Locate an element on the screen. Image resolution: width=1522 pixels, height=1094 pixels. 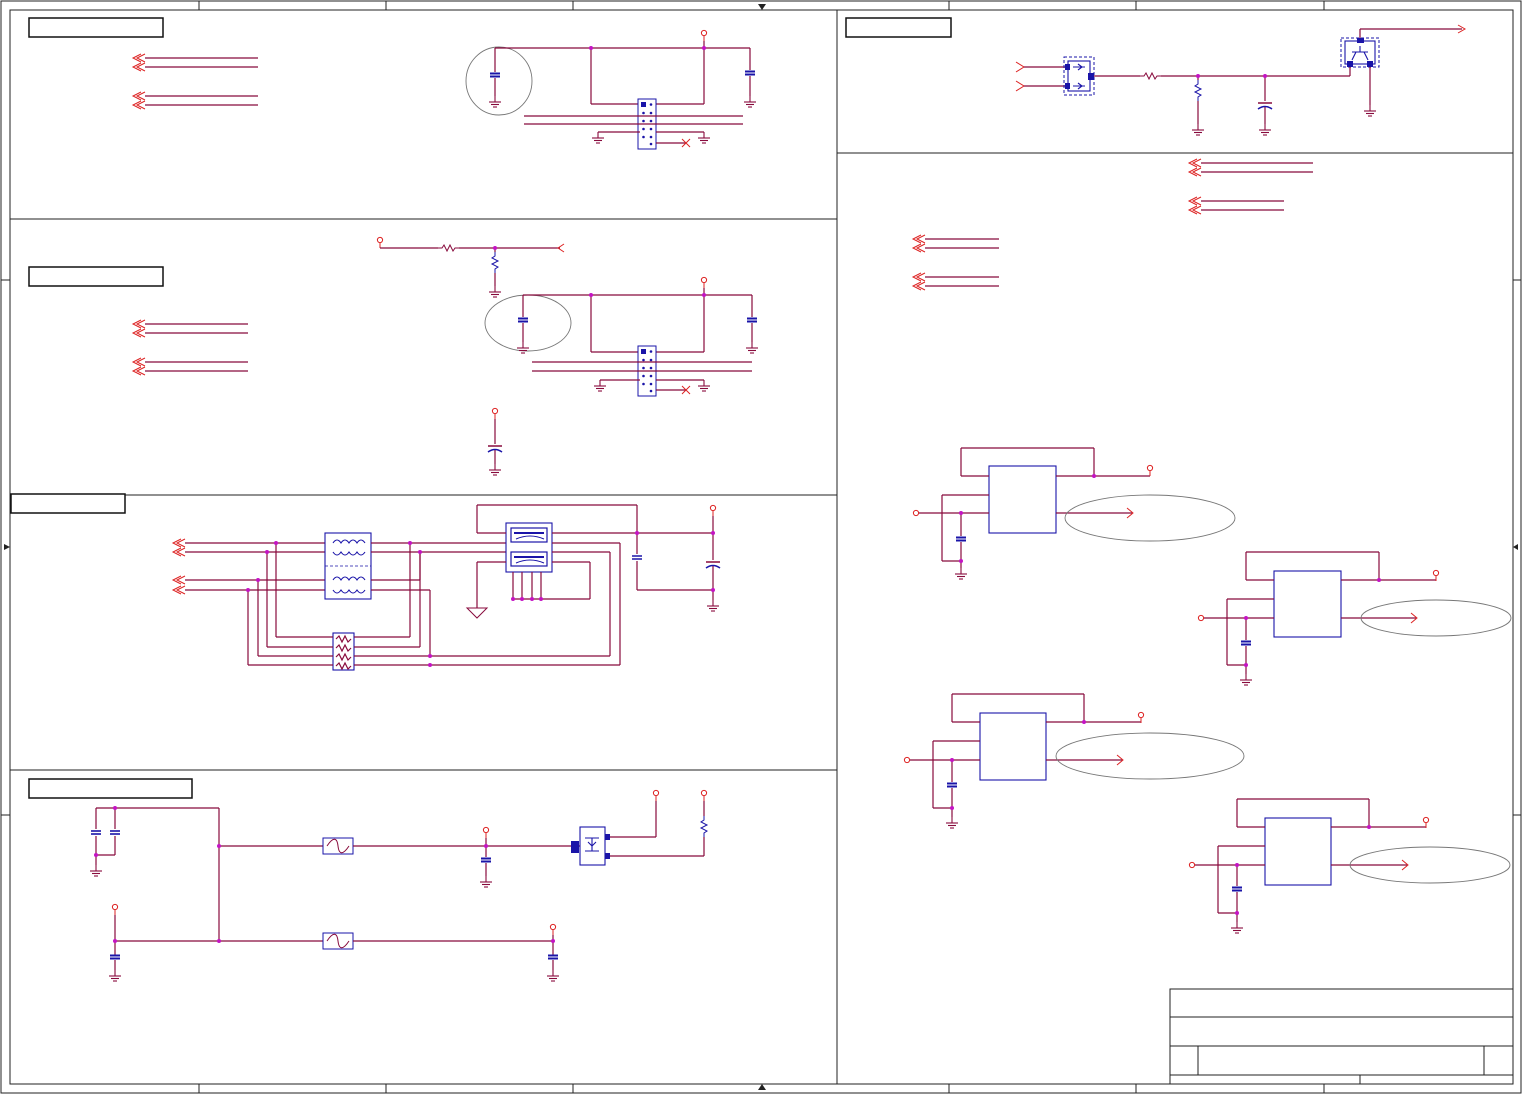
panel-top-right is located at coordinates (1241, 80).